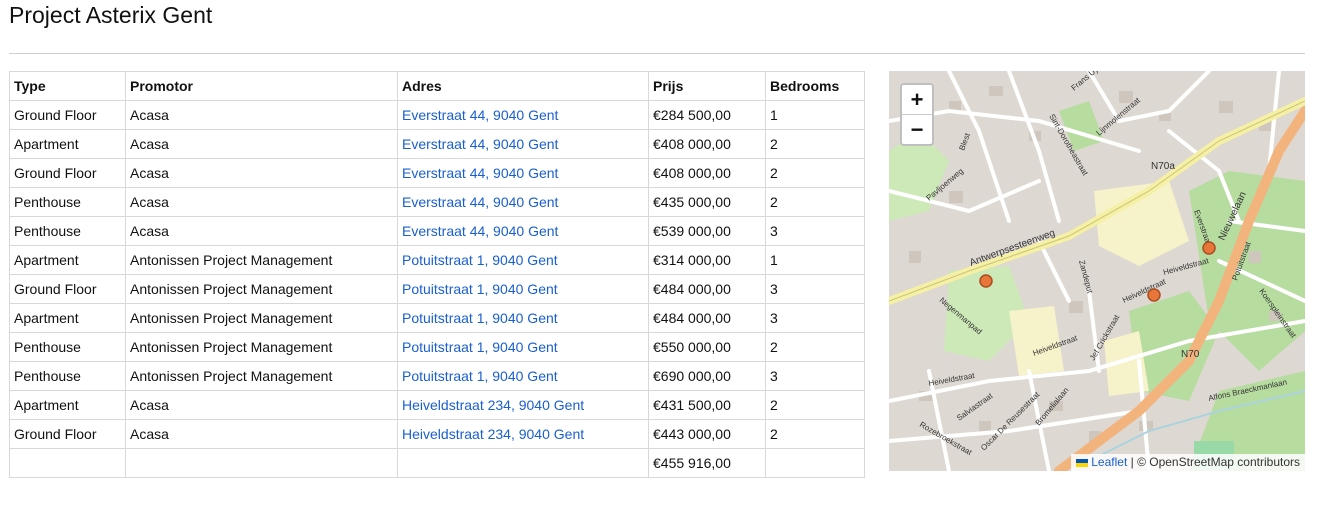 Image resolution: width=1343 pixels, height=510 pixels. I want to click on zoom-control: + −, so click(917, 114).